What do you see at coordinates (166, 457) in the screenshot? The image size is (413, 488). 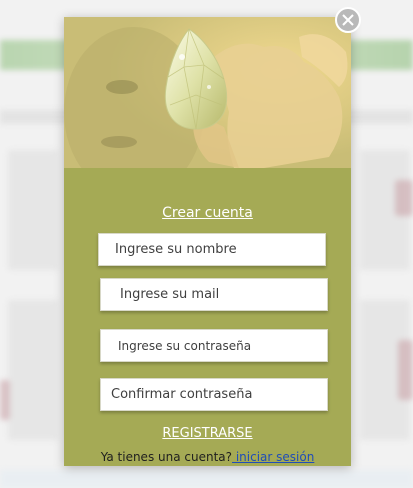 I see `login-prompt-text: Ya tienes una cuenta?` at bounding box center [166, 457].